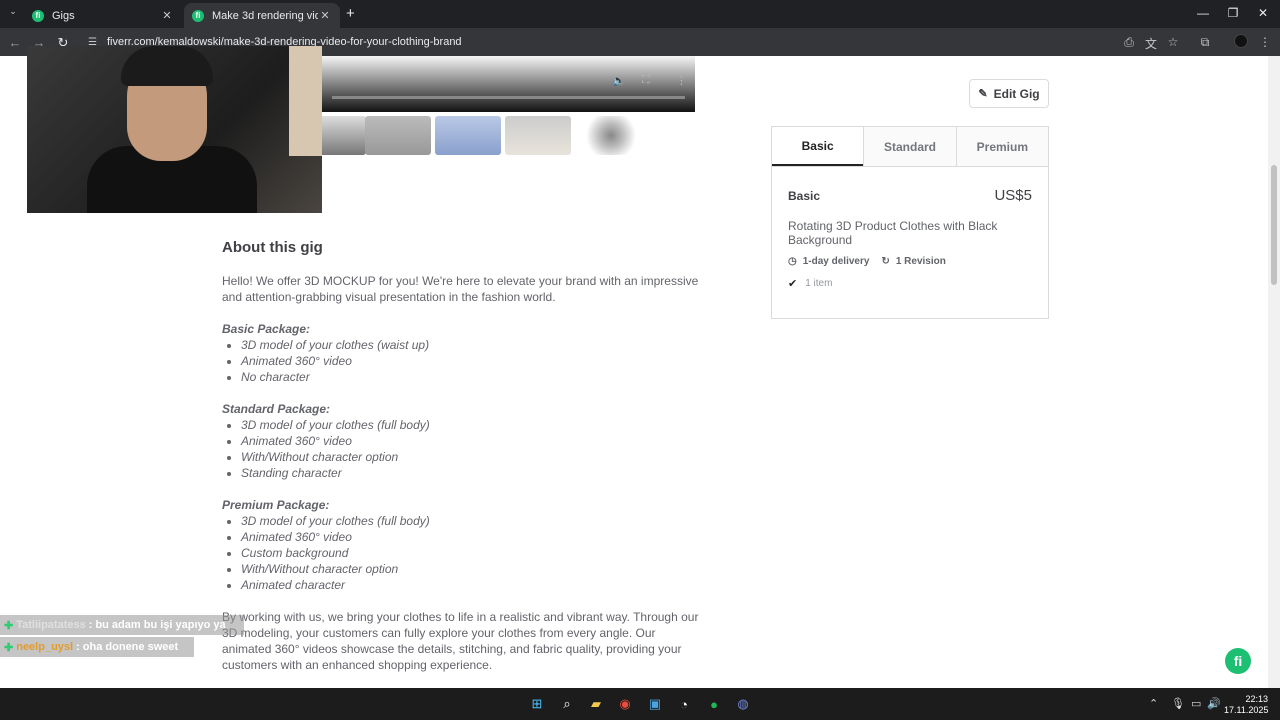 The width and height of the screenshot is (1280, 720). I want to click on app-icon: ◔, so click(684, 704).